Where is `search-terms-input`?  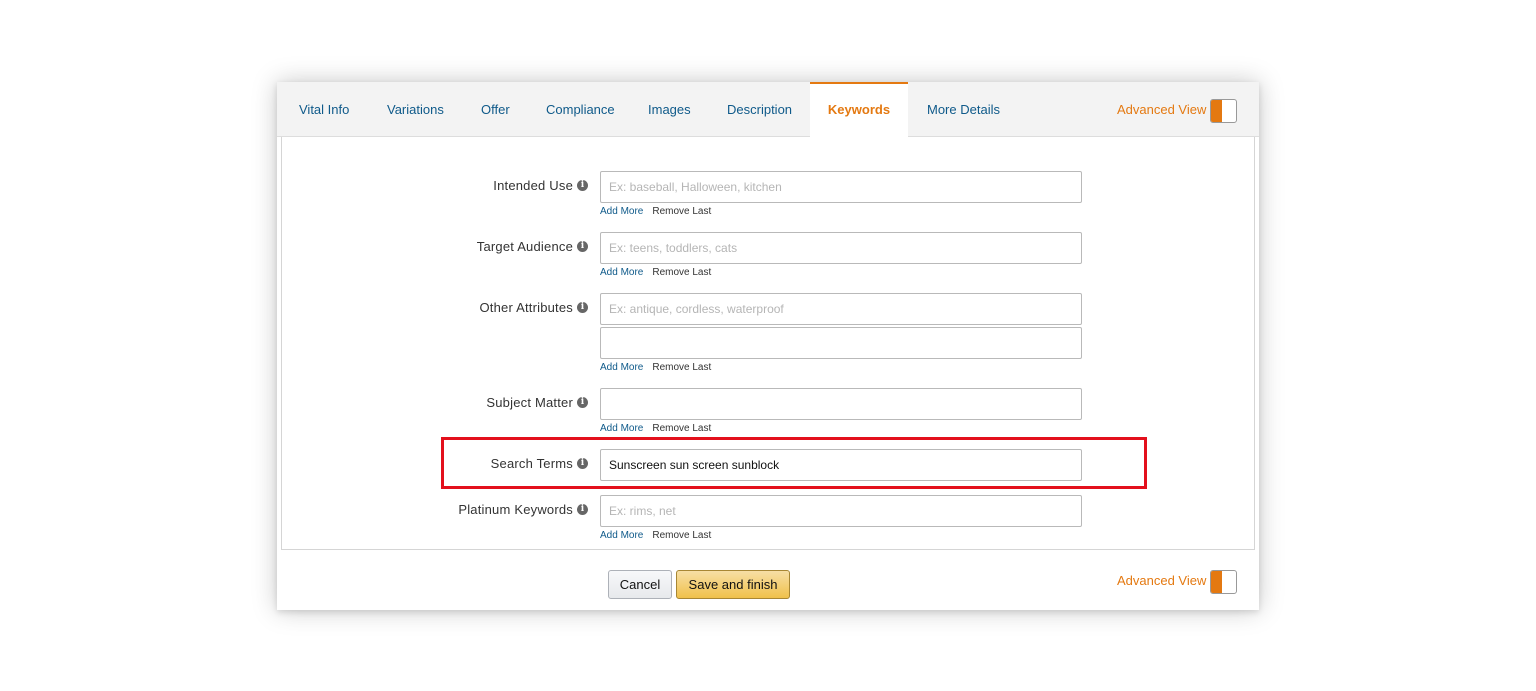
search-terms-input is located at coordinates (841, 465).